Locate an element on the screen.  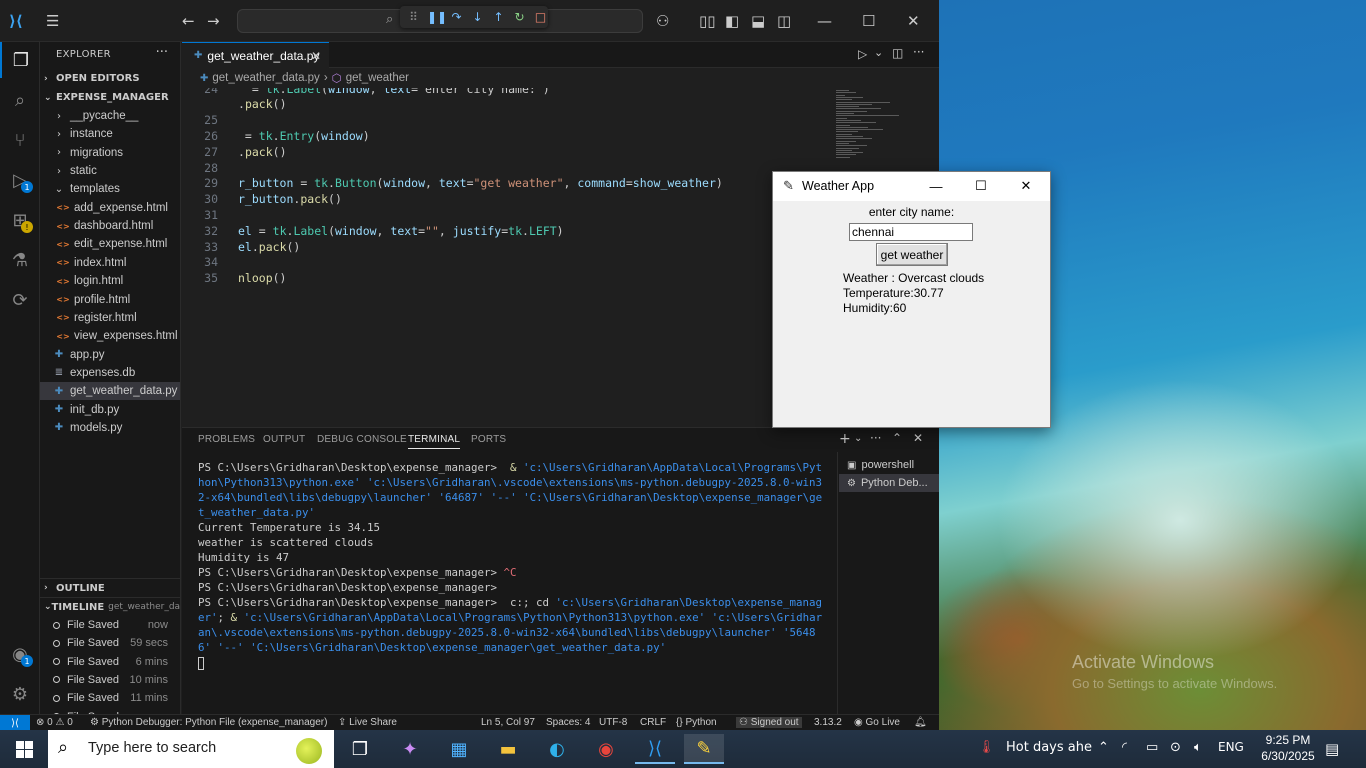
timeline-item: File Saved now is located at coordinates (110, 625).